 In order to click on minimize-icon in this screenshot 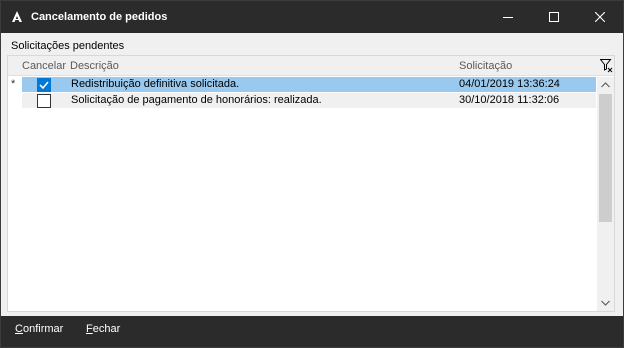, I will do `click(508, 17)`.